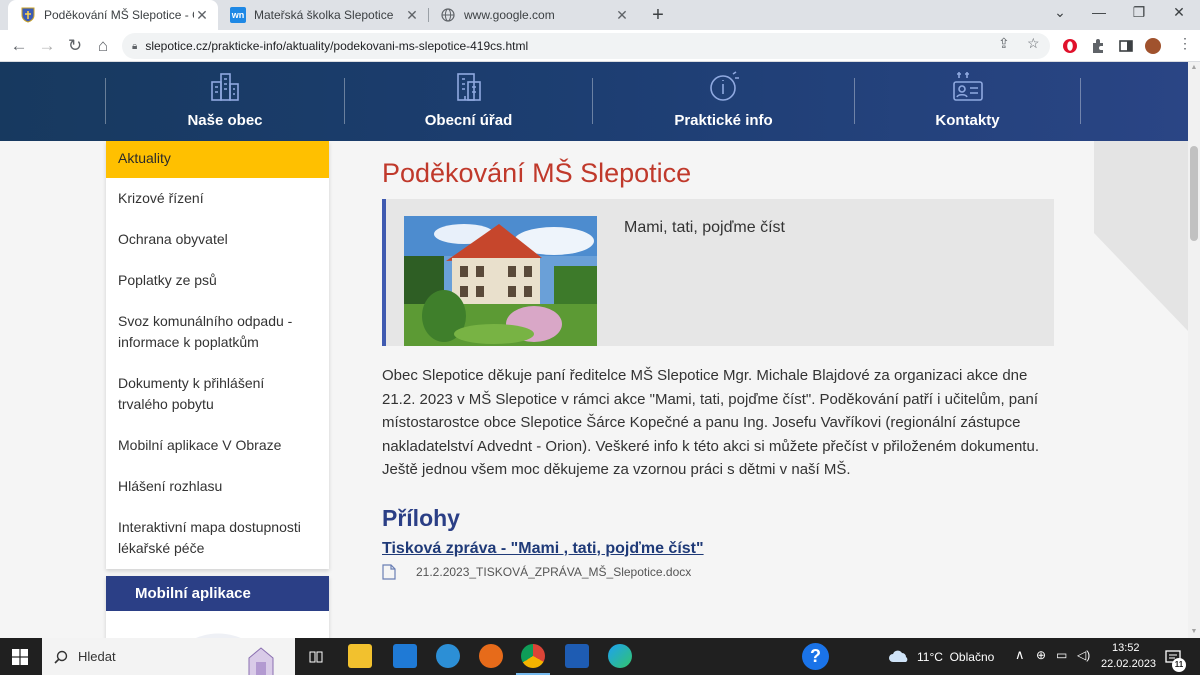 The height and width of the screenshot is (675, 1200). I want to click on article-title: Poděkování MŠ Slepotice, so click(537, 173).